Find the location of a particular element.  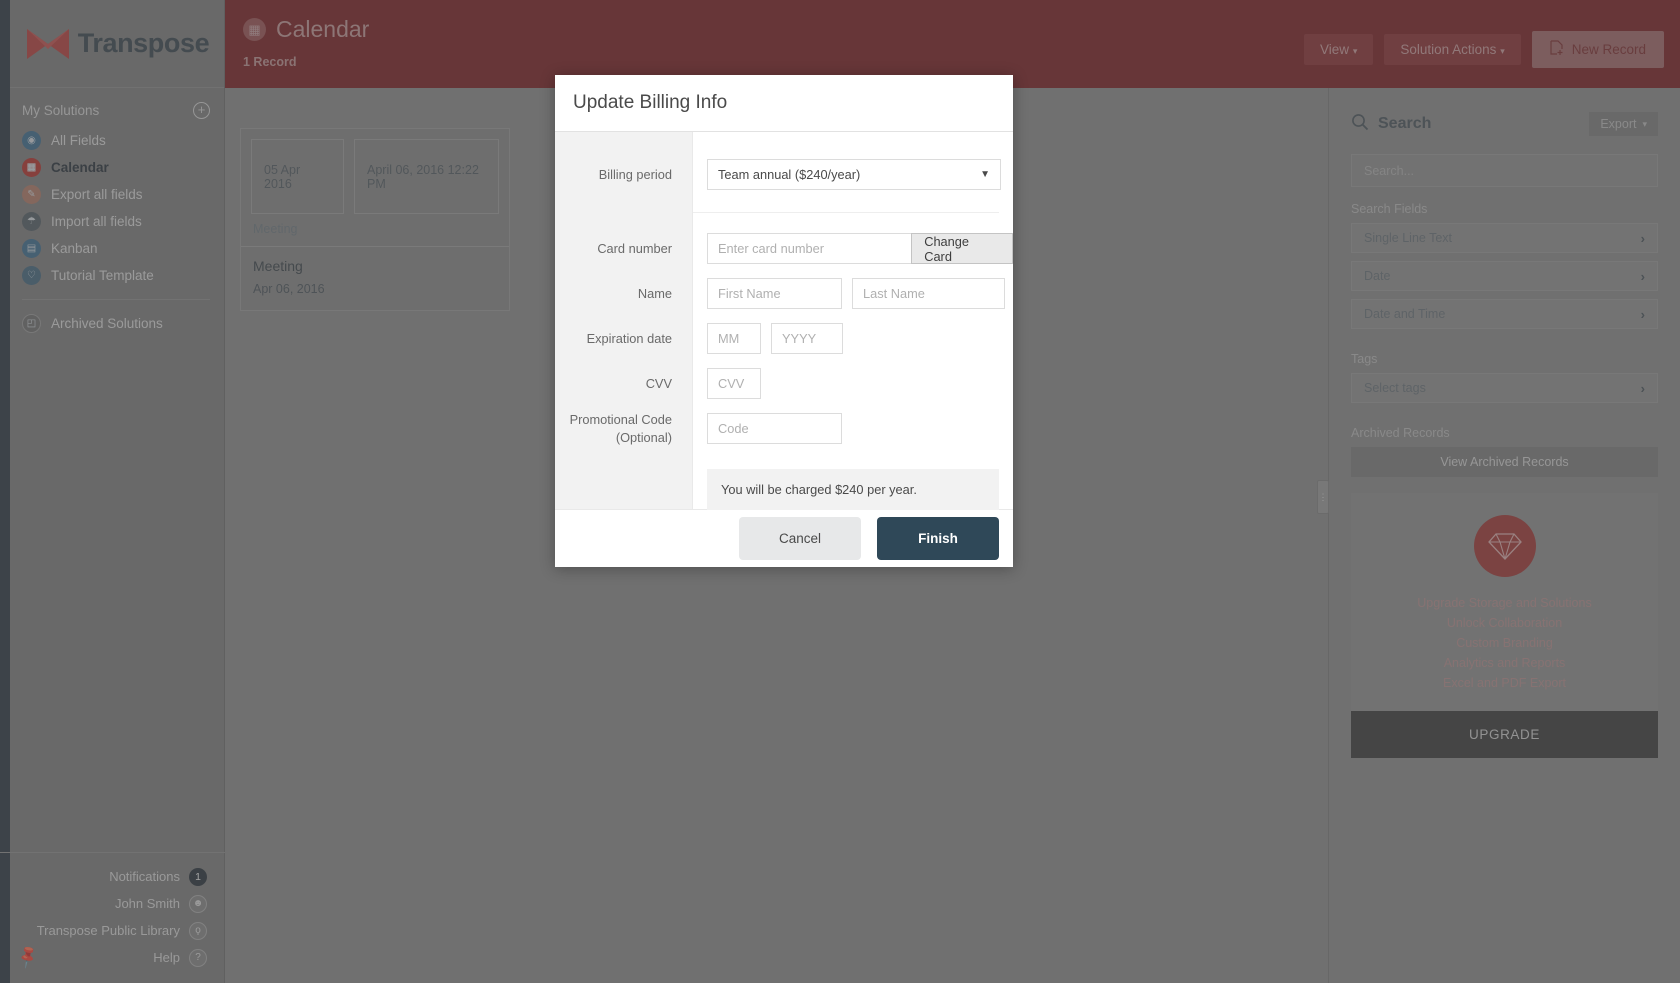

modal-title: Update Billing Info is located at coordinates (650, 102).